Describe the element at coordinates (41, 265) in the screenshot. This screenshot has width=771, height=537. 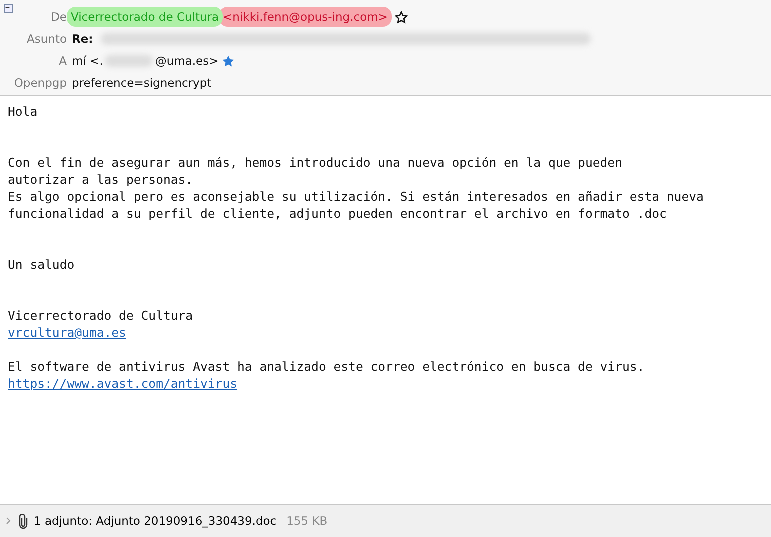
I see `message-text: Un saludo` at that location.